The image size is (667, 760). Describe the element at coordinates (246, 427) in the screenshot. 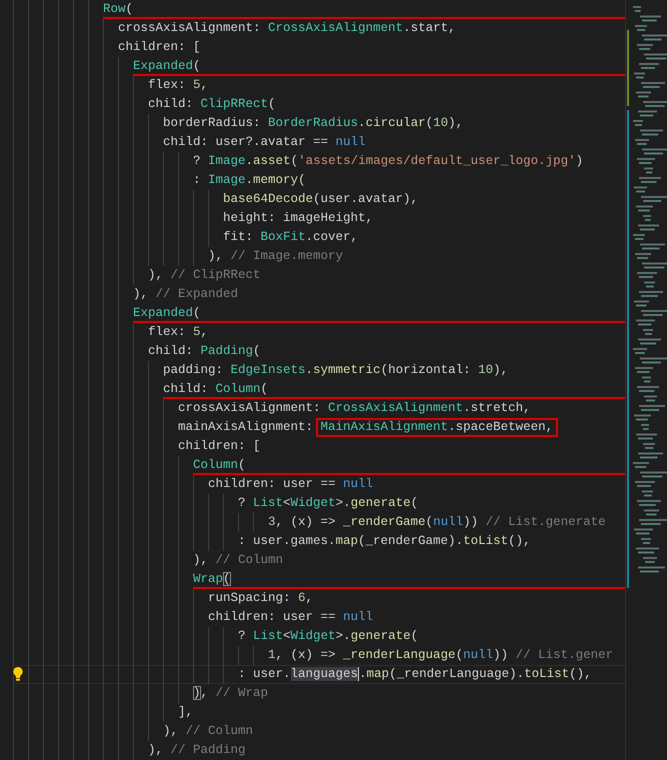

I see `code-line: mainAxisAlignment:` at that location.